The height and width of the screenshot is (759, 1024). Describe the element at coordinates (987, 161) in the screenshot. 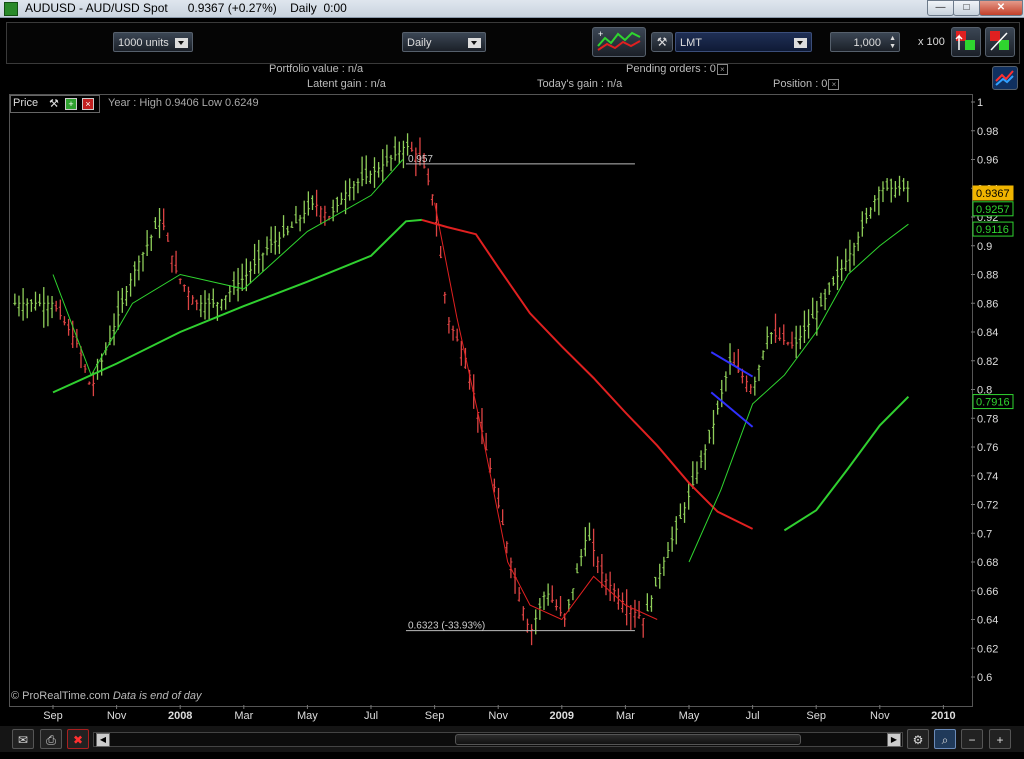

I see `y-tick-label: 0.96` at that location.